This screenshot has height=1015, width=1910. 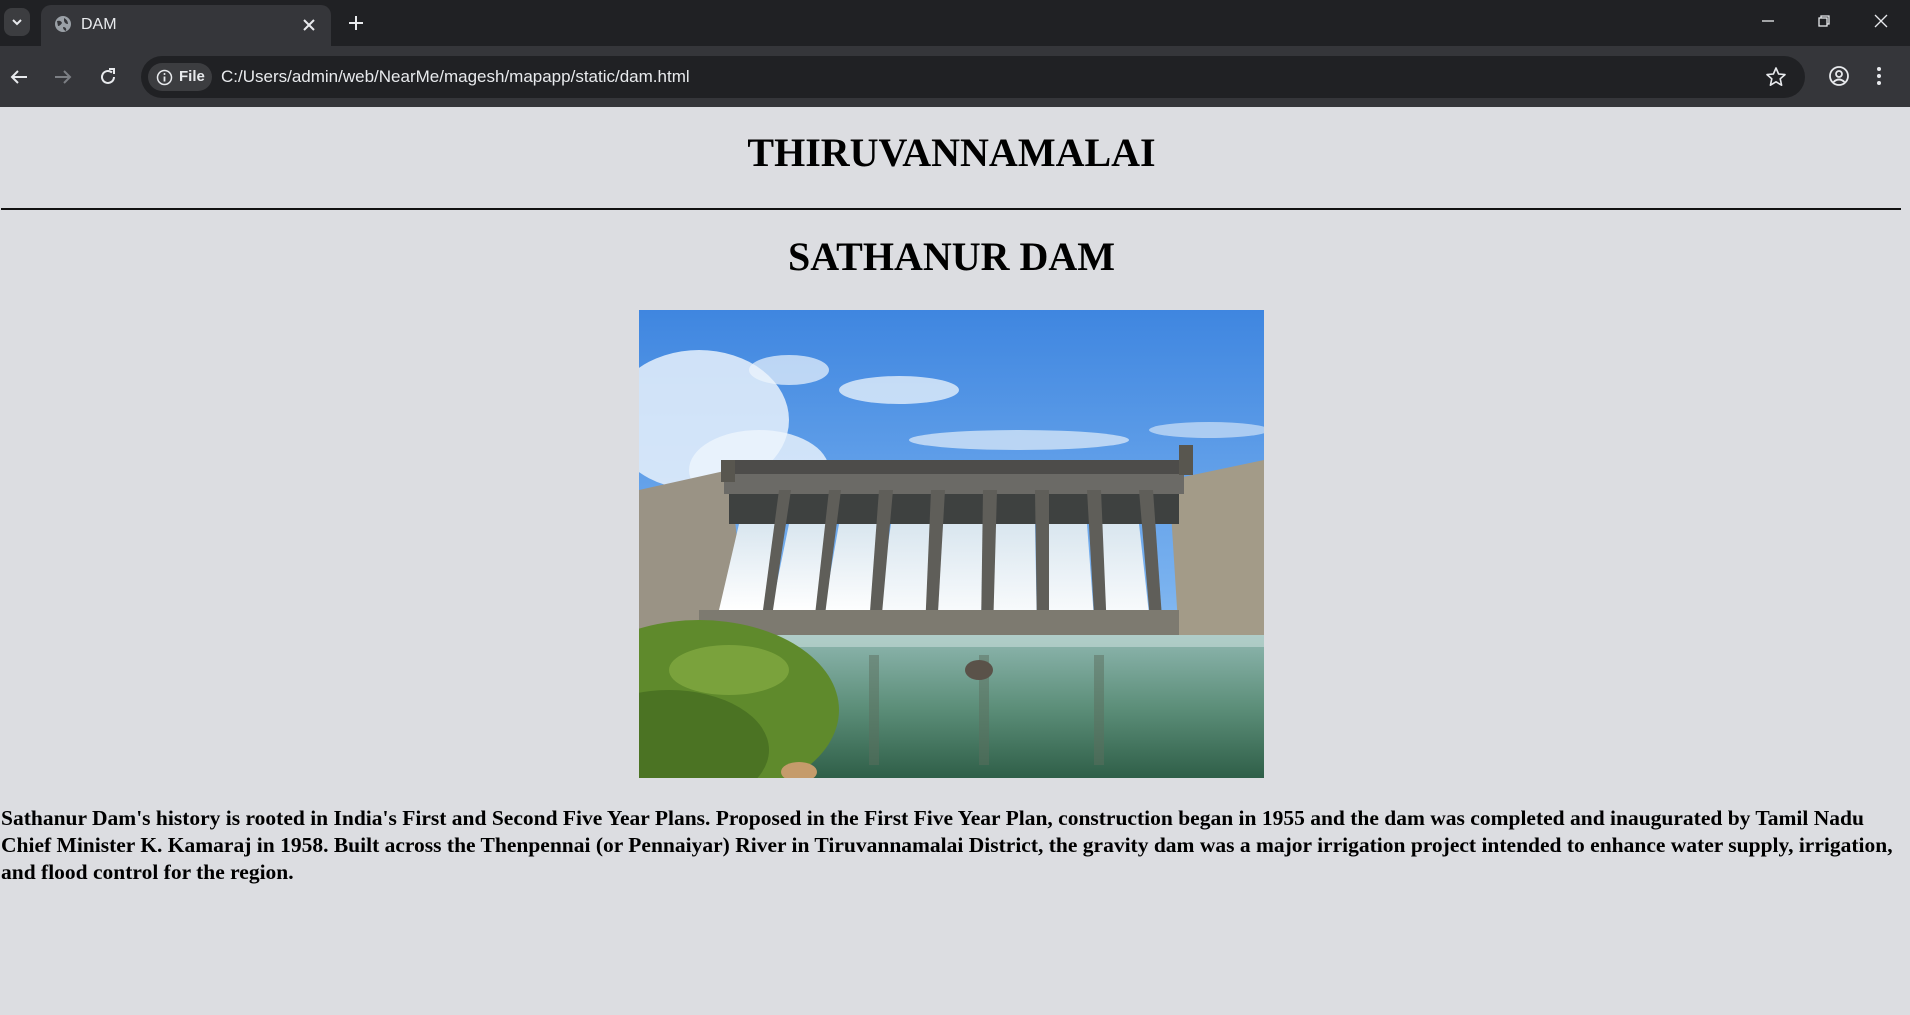 I want to click on restore-icon, so click(x=1824, y=21).